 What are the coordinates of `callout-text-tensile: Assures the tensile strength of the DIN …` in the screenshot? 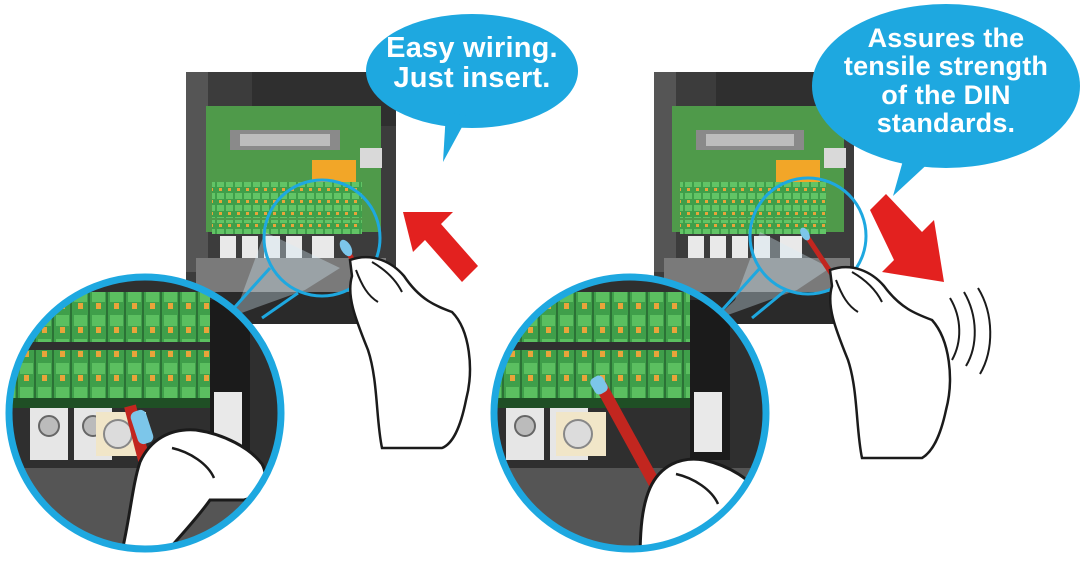 It's located at (946, 81).